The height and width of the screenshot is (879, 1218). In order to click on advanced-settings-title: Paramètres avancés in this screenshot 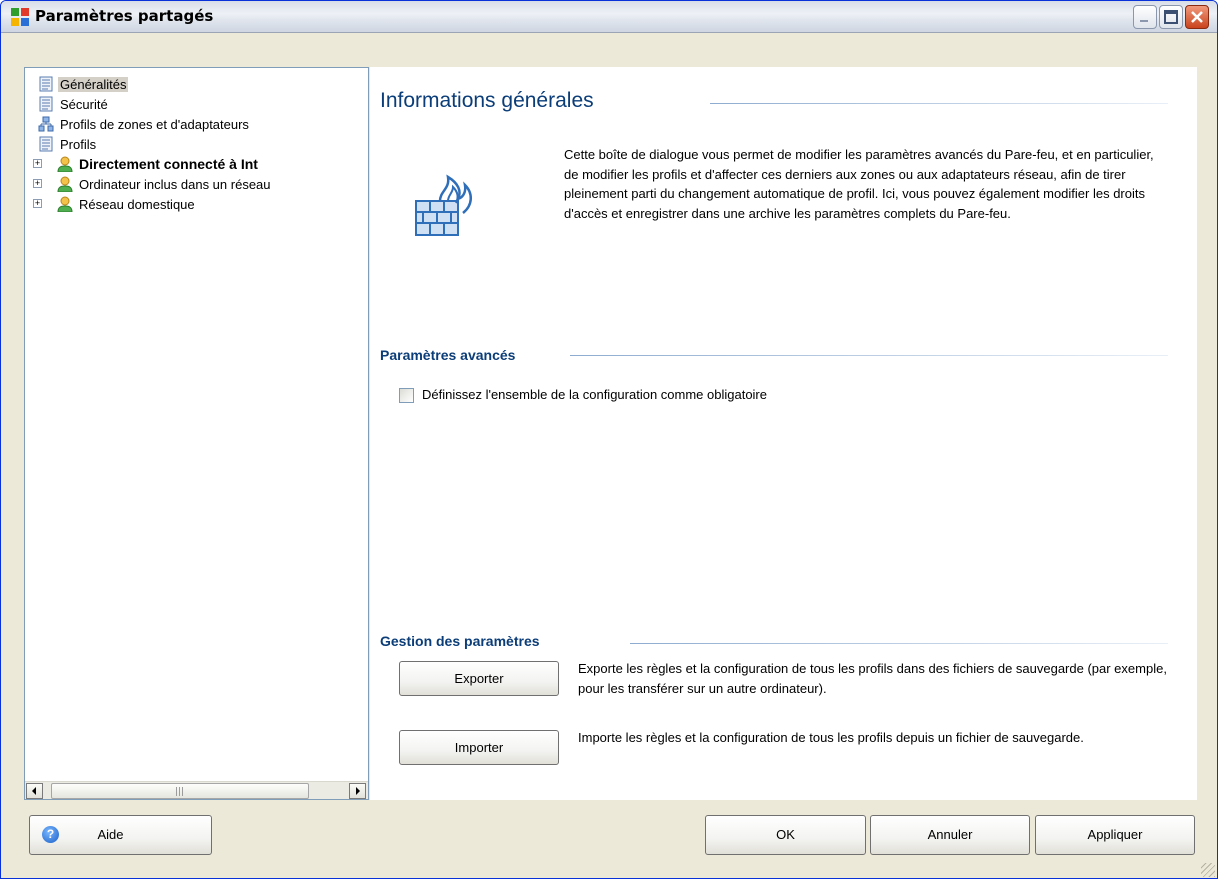, I will do `click(448, 355)`.